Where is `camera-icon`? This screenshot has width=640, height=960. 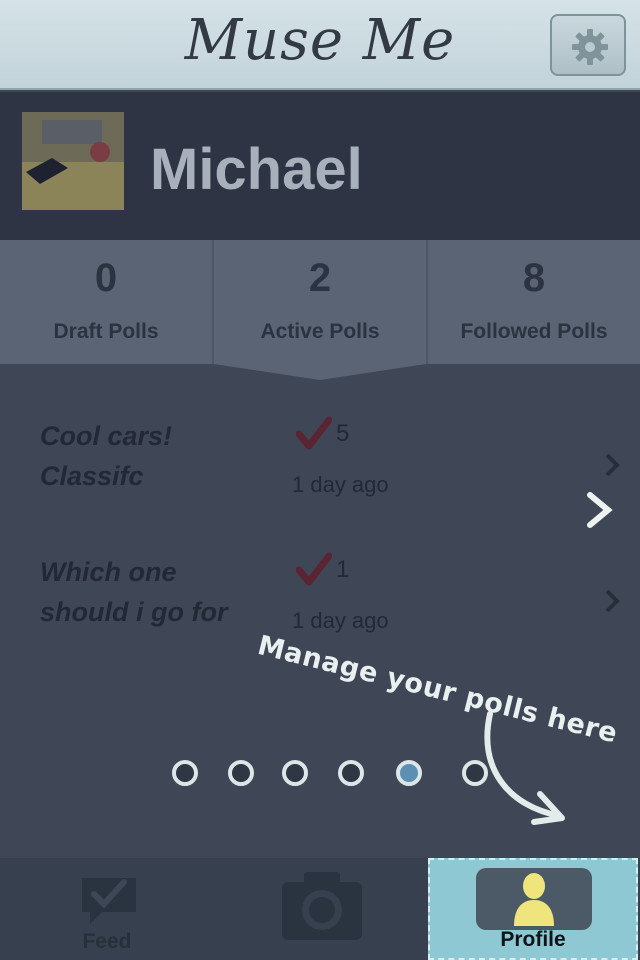
camera-icon is located at coordinates (322, 906).